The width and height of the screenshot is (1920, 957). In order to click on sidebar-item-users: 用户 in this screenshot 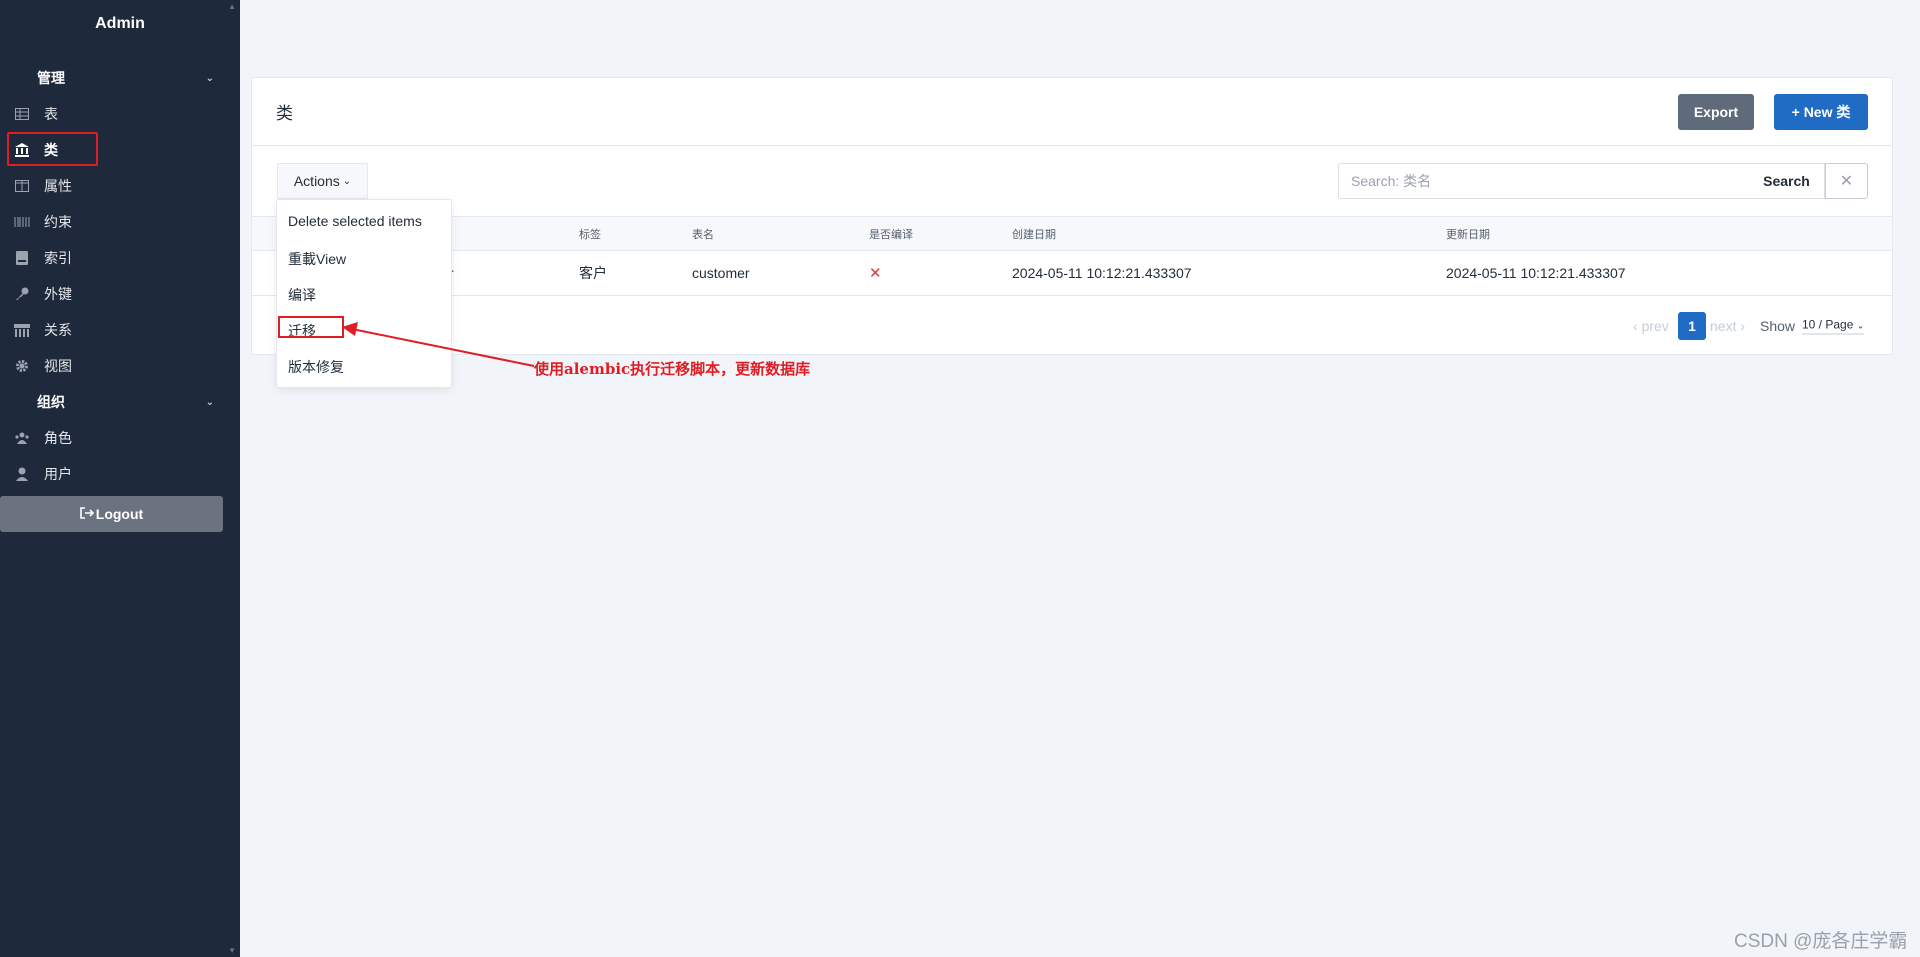, I will do `click(120, 474)`.